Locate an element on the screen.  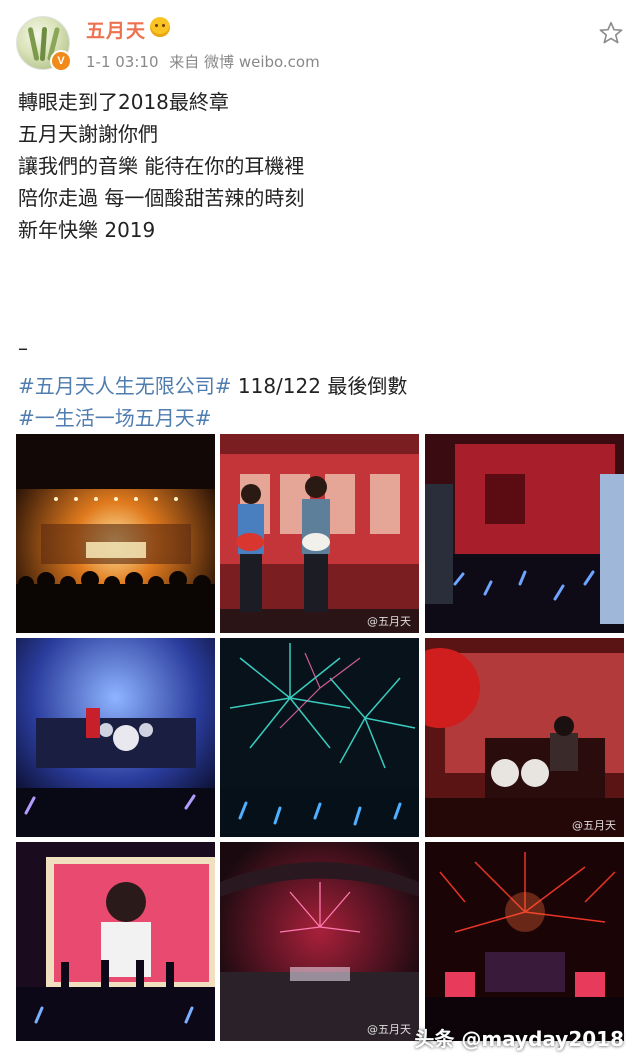
photo-stadium-fireworks: @五月天 is located at coordinates (319, 941).